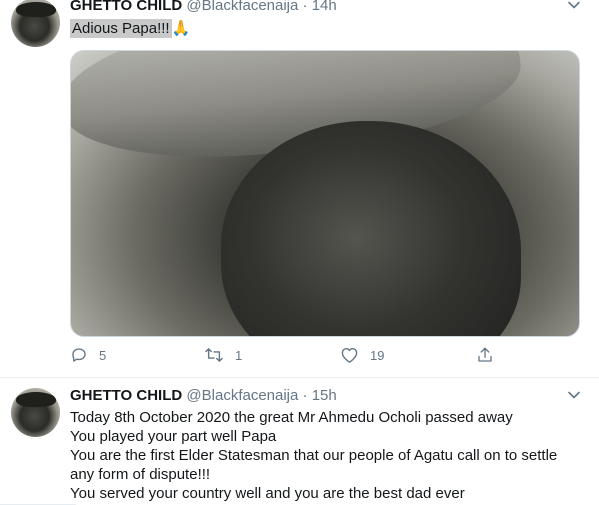  Describe the element at coordinates (173, 436) in the screenshot. I see `tweet-line: You played your part well Papa` at that location.